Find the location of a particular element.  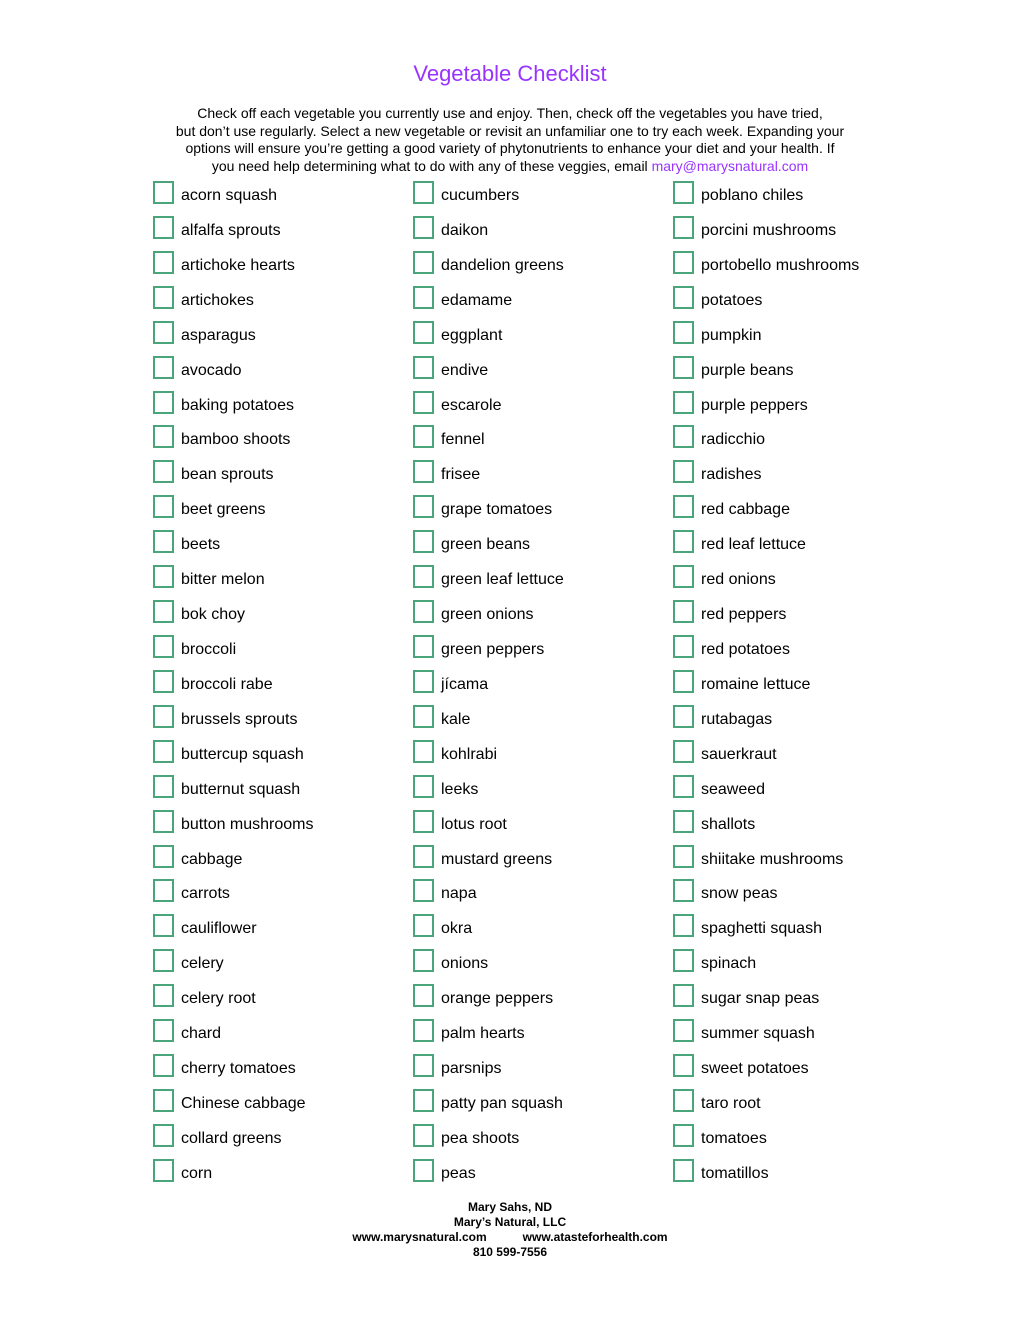

checklist-item: eggplant is located at coordinates (538, 338).